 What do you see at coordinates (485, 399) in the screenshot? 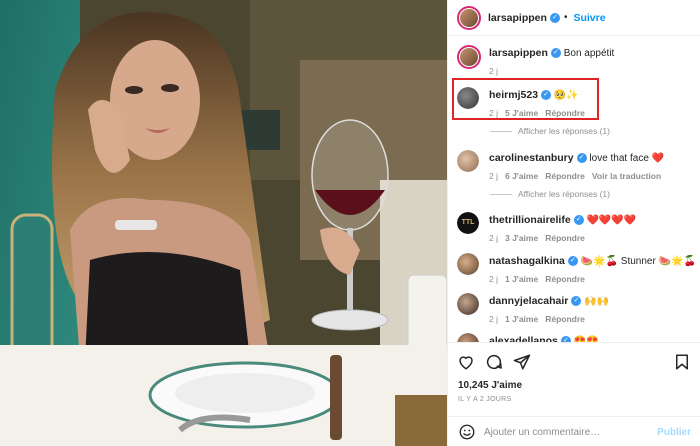
I see `post-time: IL Y A 2 JOURS` at bounding box center [485, 399].